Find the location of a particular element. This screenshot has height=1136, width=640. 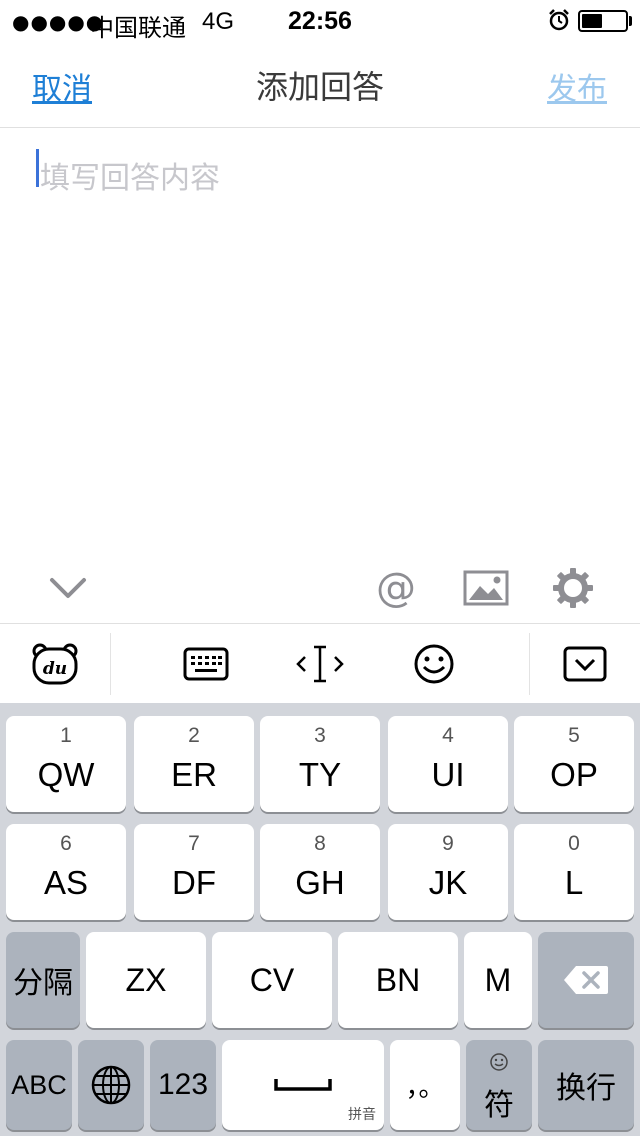

clock: 22:56 is located at coordinates (320, 21).